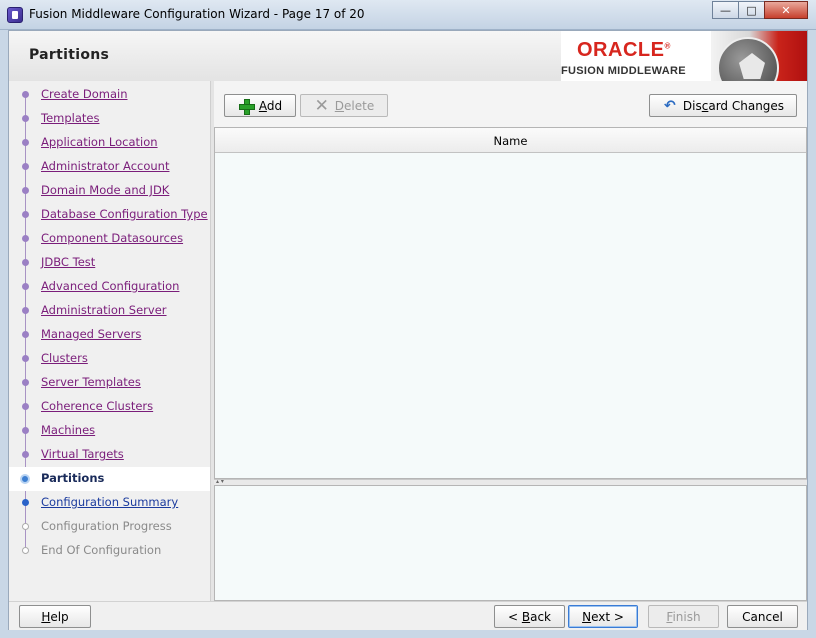  Describe the element at coordinates (109, 119) in the screenshot. I see `nav-step-templates: Templates` at that location.